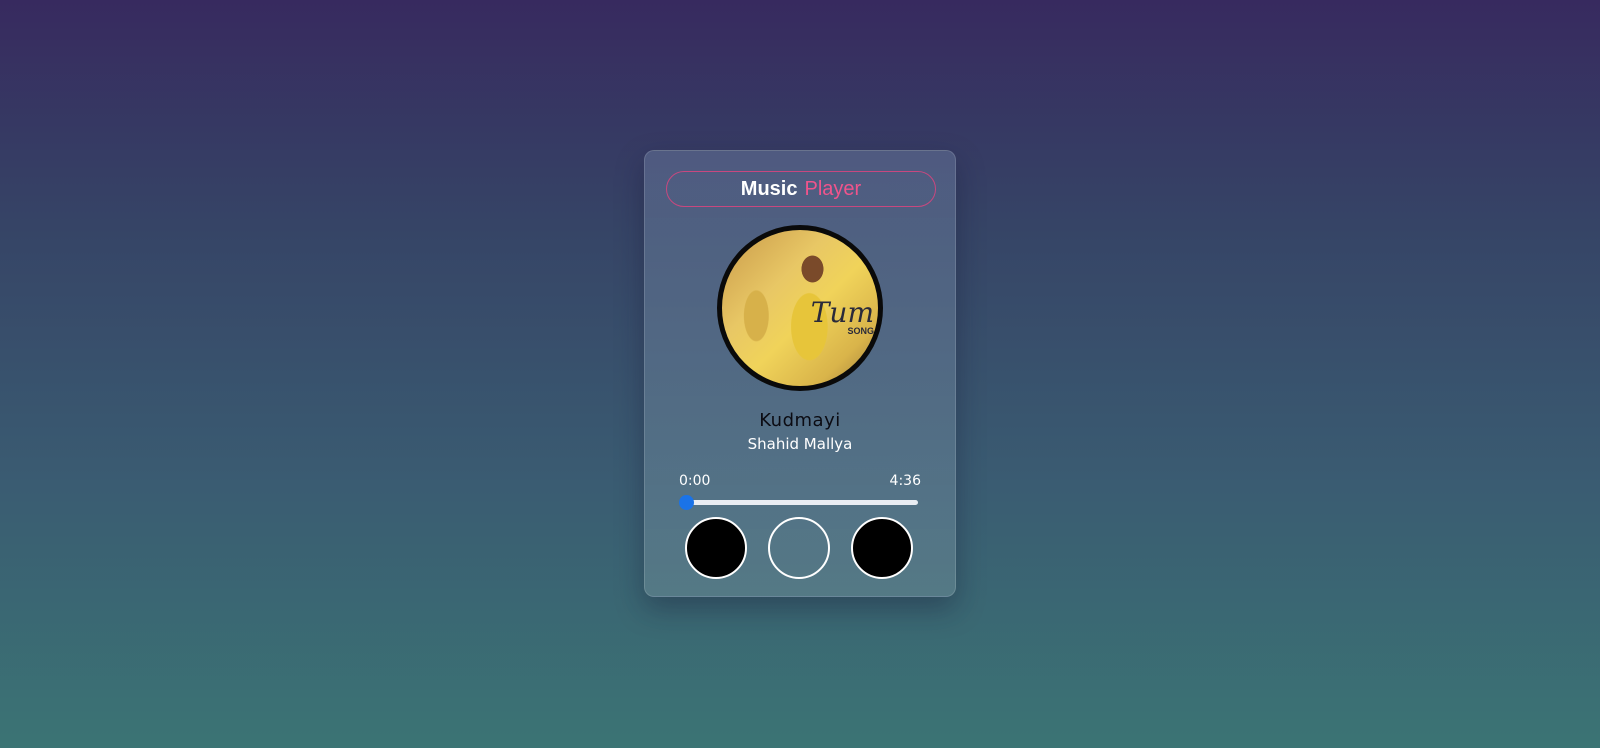  I want to click on progress-thumb, so click(686, 502).